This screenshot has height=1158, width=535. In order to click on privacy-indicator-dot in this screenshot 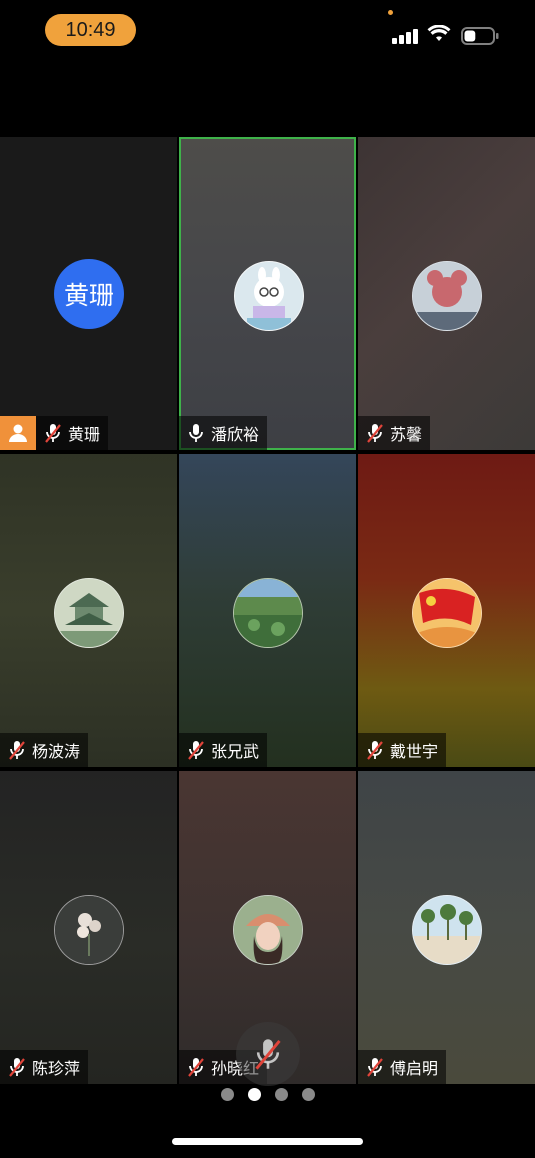, I will do `click(390, 12)`.